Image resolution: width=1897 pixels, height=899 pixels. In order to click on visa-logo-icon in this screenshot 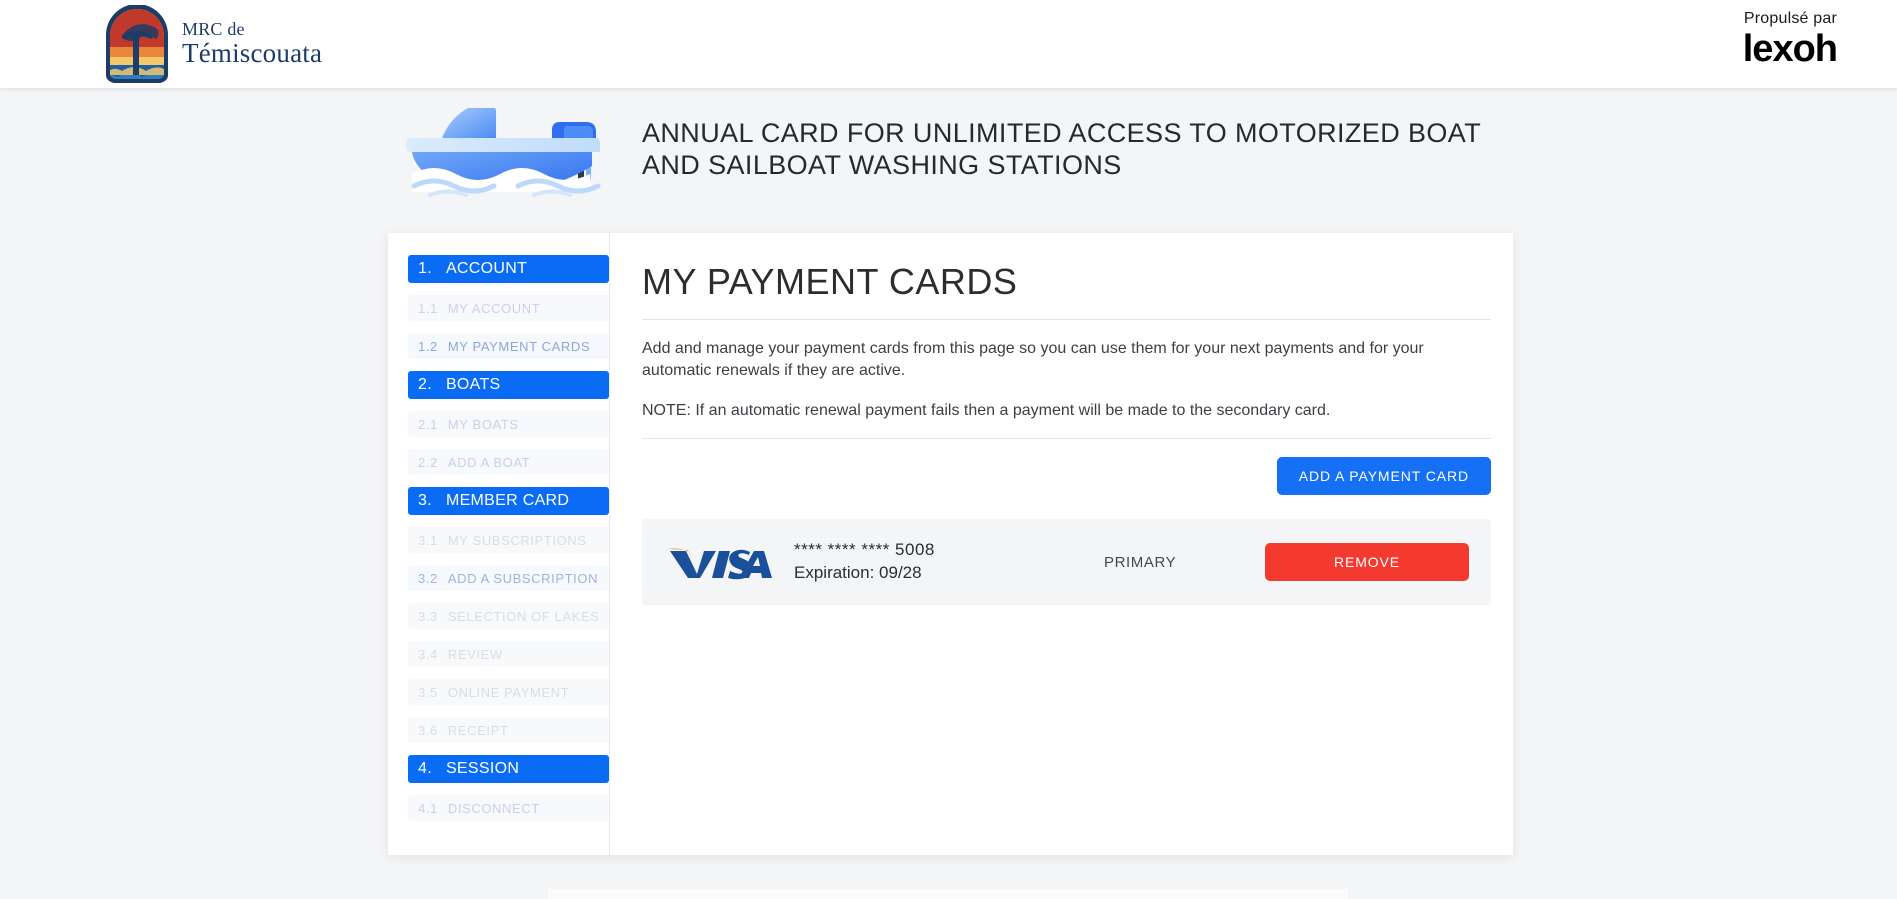, I will do `click(721, 562)`.